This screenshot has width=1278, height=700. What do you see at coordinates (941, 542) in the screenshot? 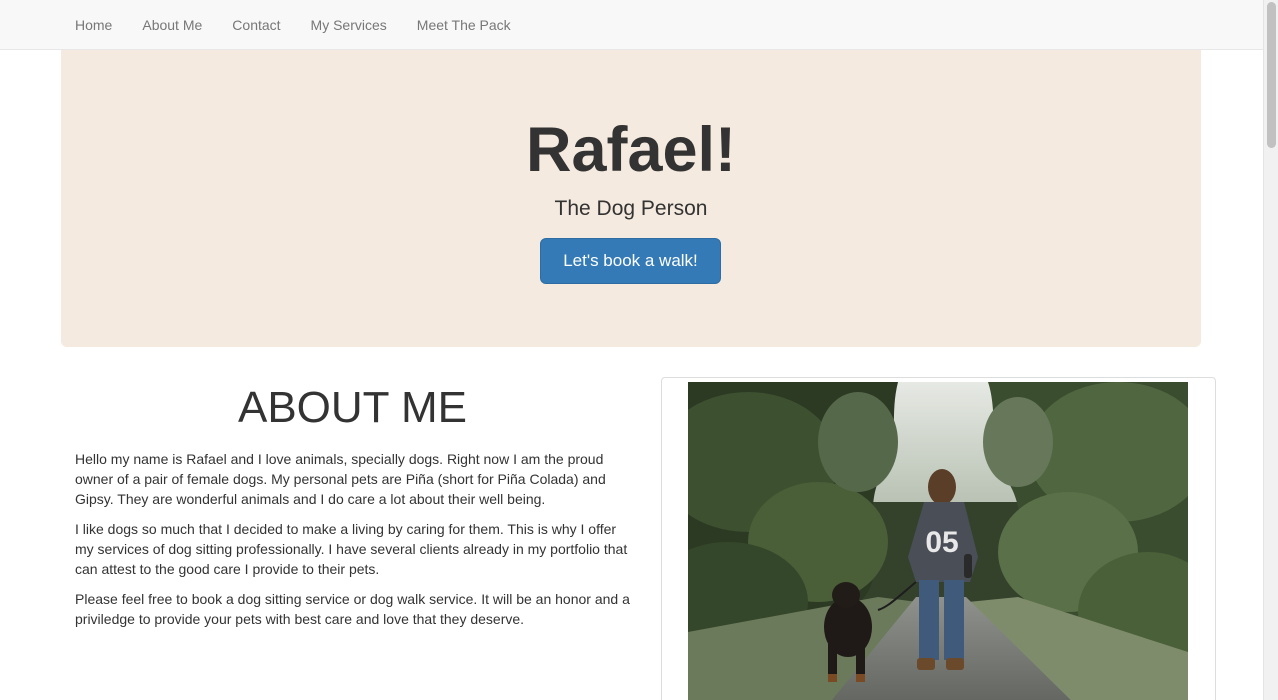
I see `sweatshirt-number: 05` at bounding box center [941, 542].